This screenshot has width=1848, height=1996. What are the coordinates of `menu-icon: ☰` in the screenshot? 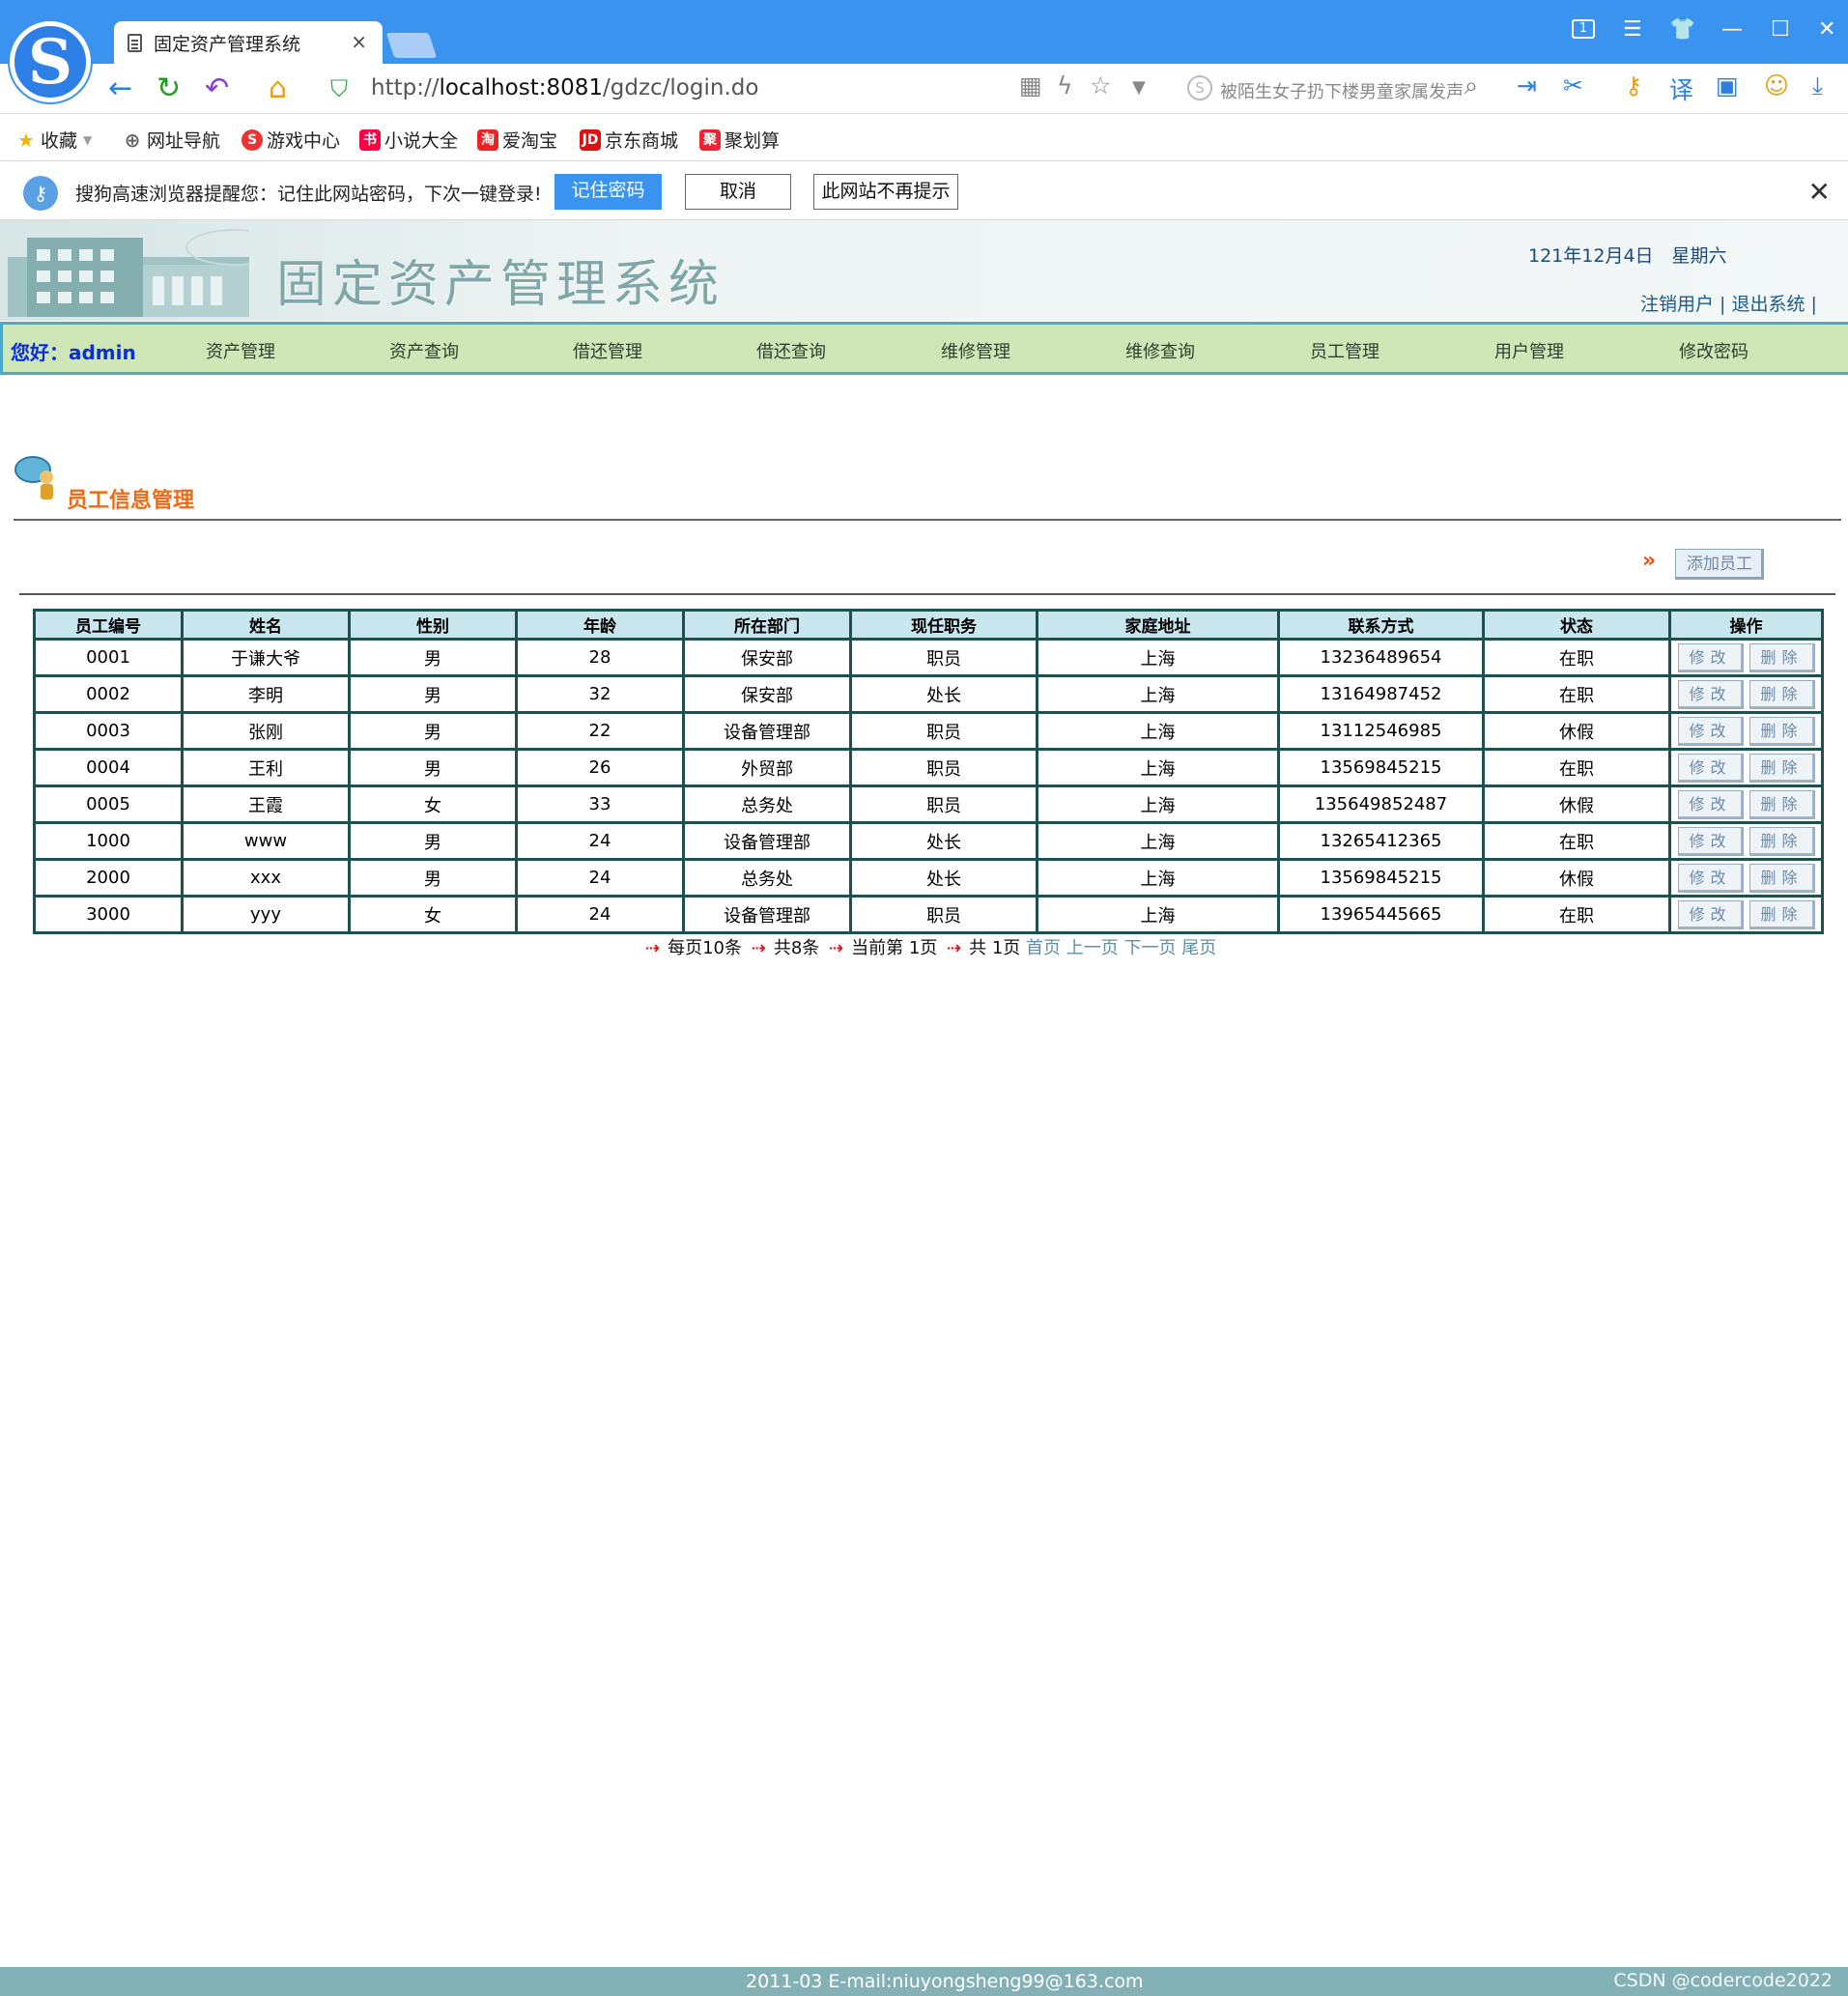 It's located at (1632, 29).